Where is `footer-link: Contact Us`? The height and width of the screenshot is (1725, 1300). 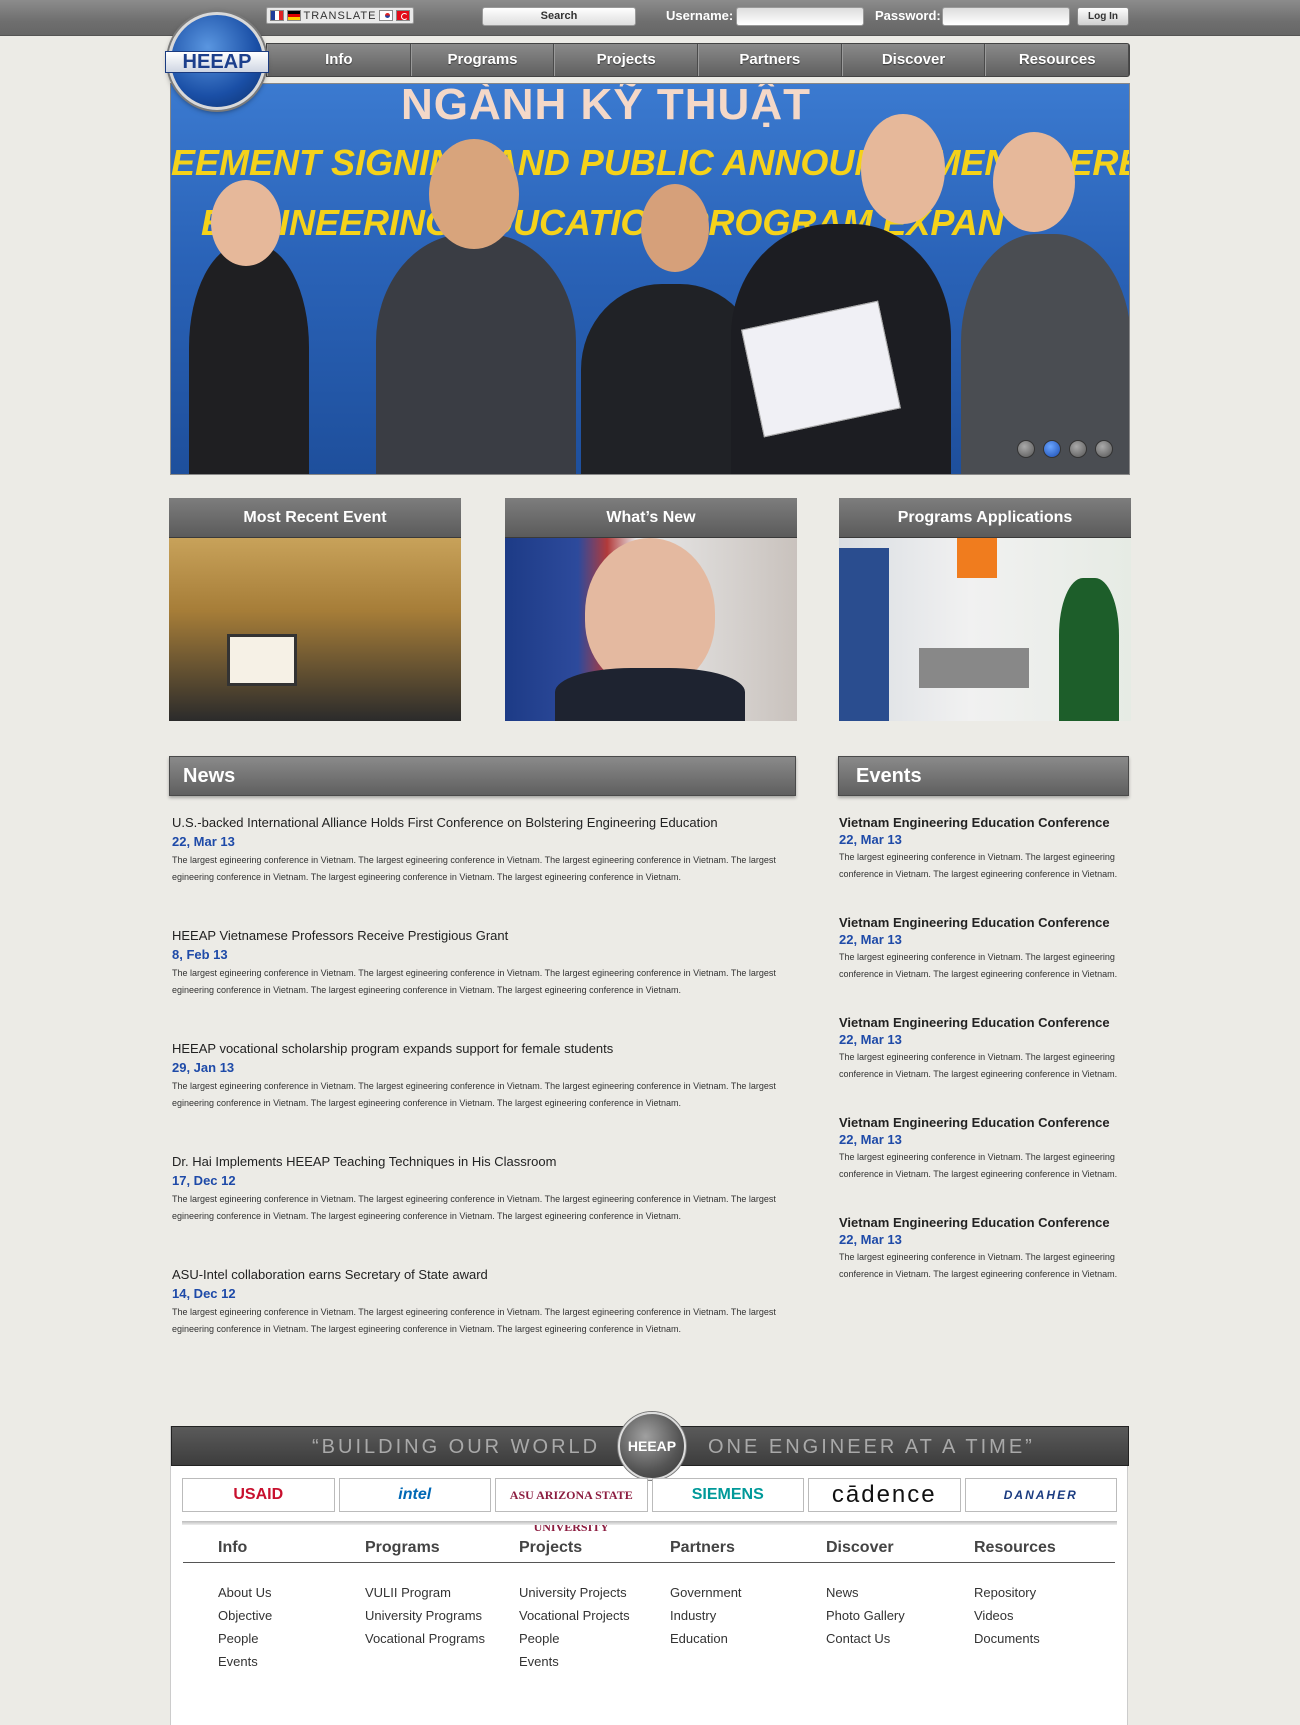
footer-link: Contact Us is located at coordinates (865, 1638).